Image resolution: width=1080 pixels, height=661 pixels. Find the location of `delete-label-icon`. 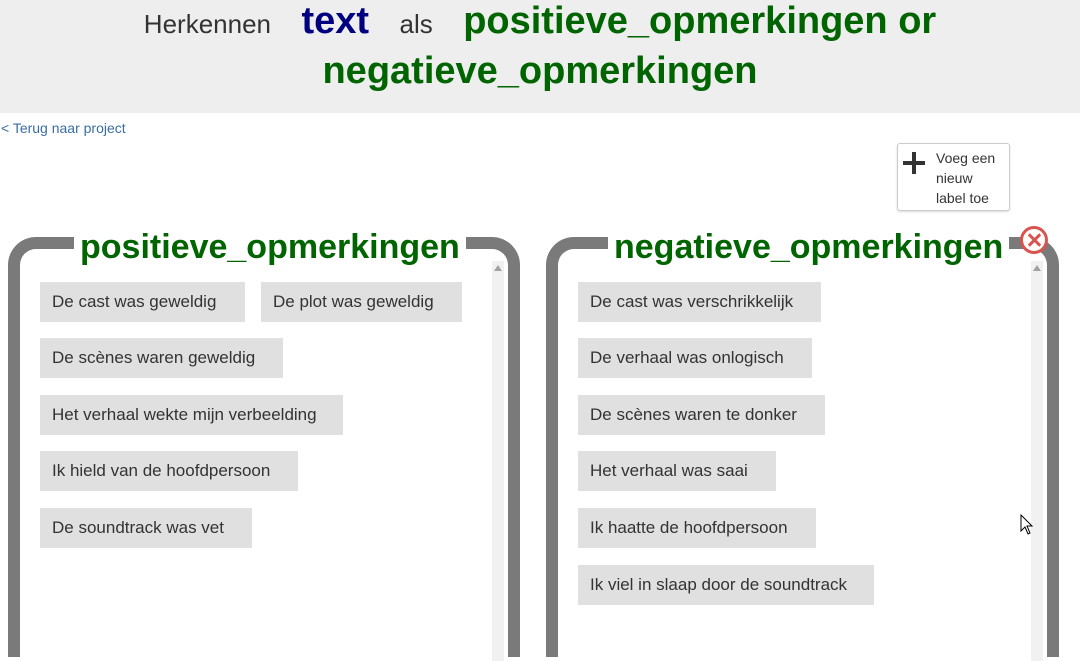

delete-label-icon is located at coordinates (1034, 240).